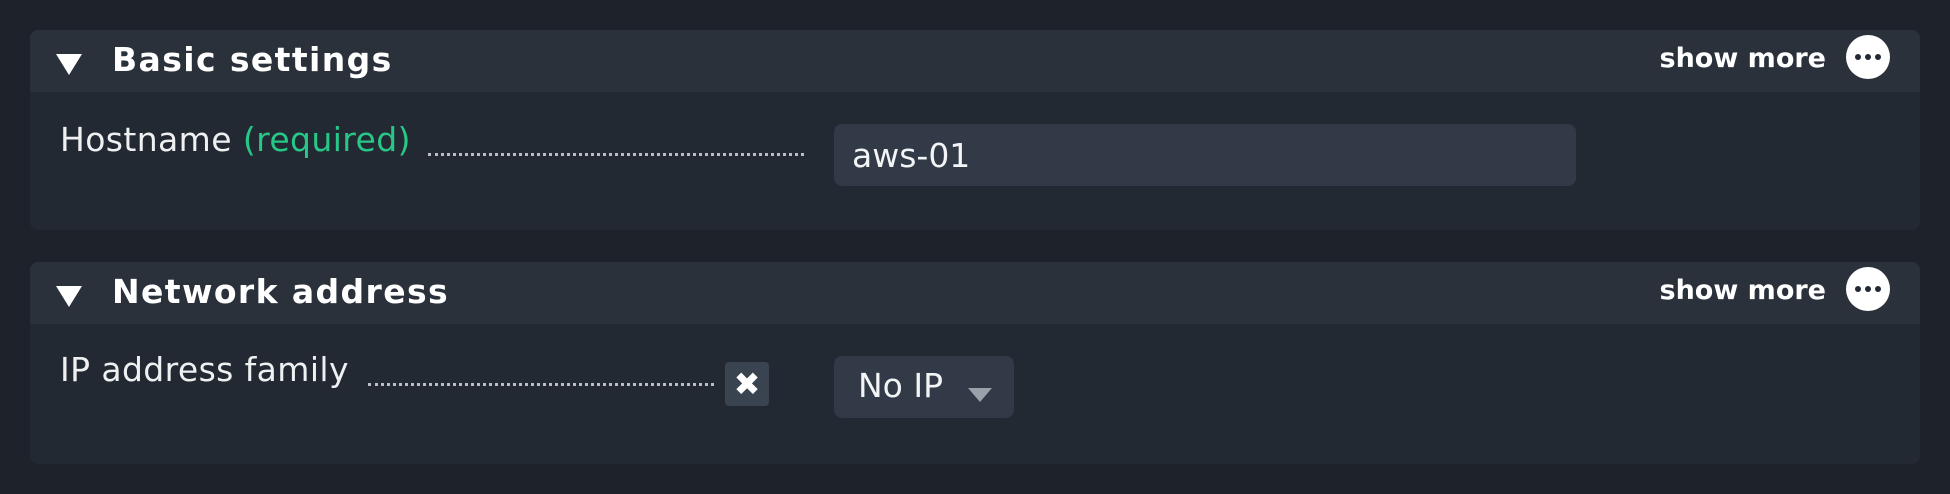 The image size is (1950, 494). I want to click on hostname-dot-leader, so click(616, 154).